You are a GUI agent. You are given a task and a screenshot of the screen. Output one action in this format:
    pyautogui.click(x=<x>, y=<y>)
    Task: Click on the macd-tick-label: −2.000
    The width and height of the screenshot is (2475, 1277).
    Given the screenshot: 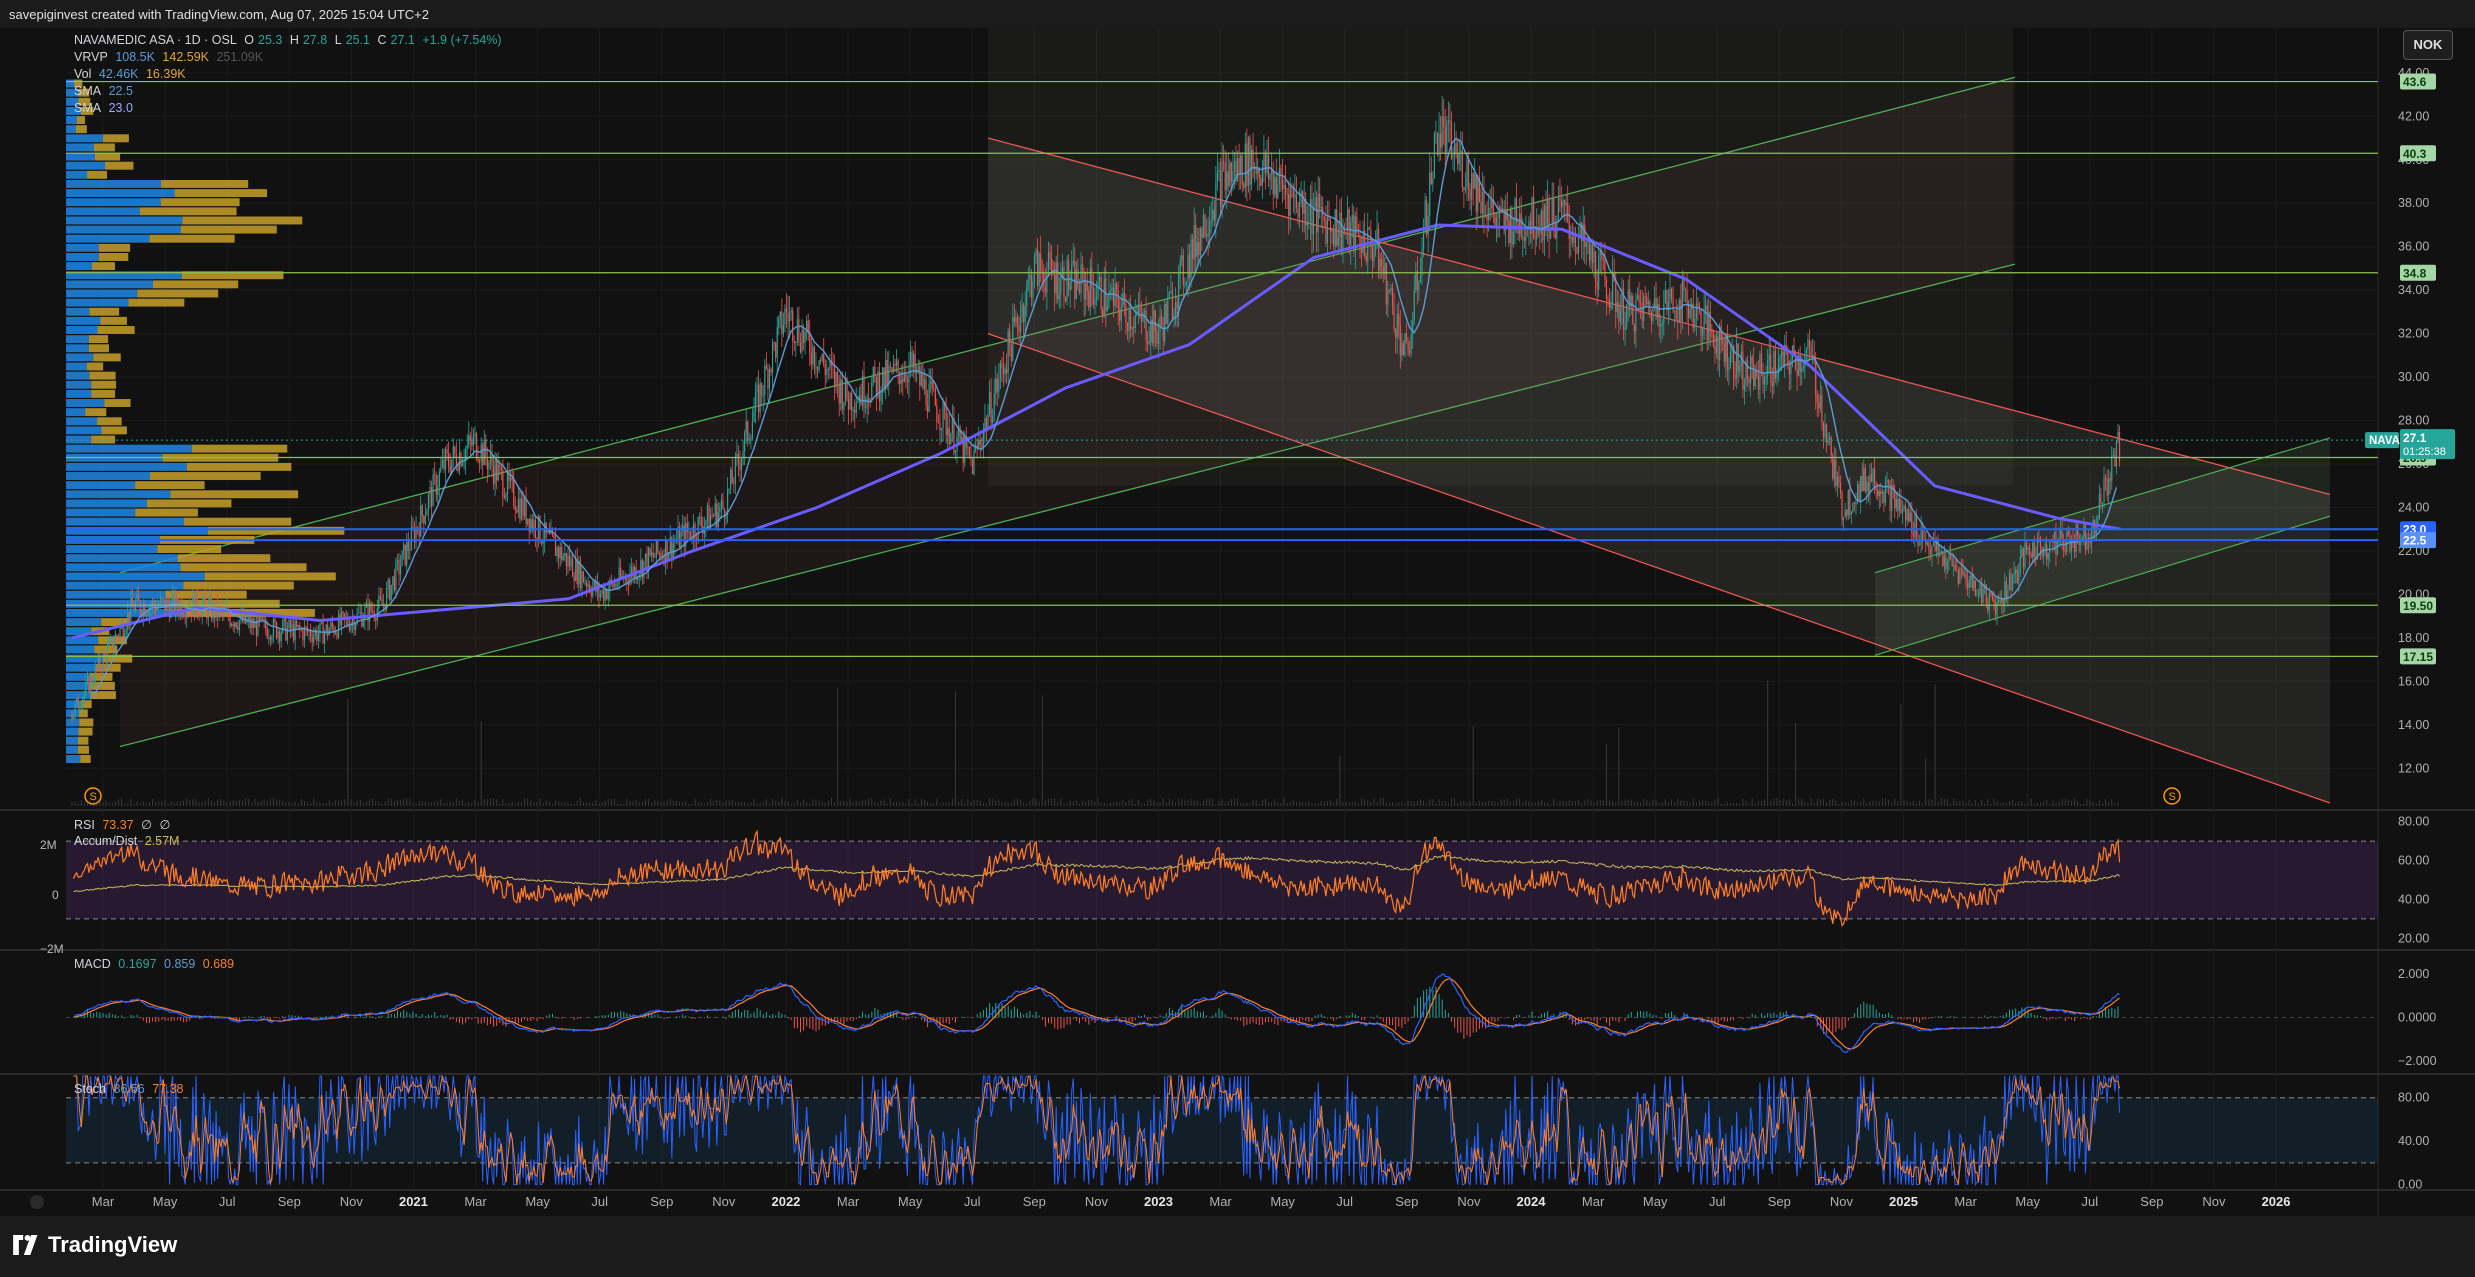 What is the action you would take?
    pyautogui.click(x=2417, y=1061)
    